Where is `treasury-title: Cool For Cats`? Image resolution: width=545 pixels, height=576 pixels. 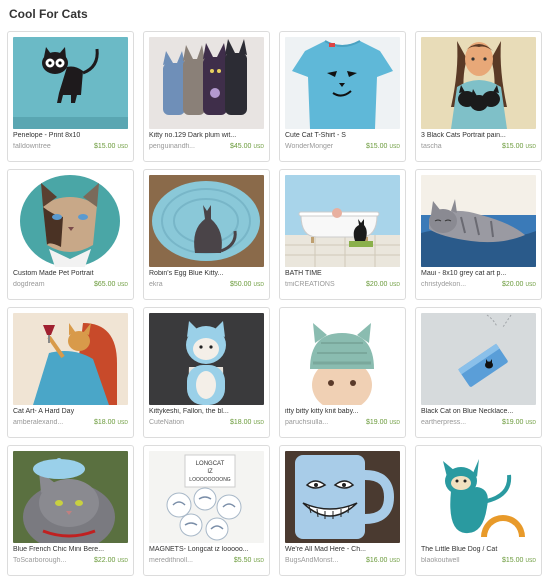
treasury-title: Cool For Cats is located at coordinates (48, 14).